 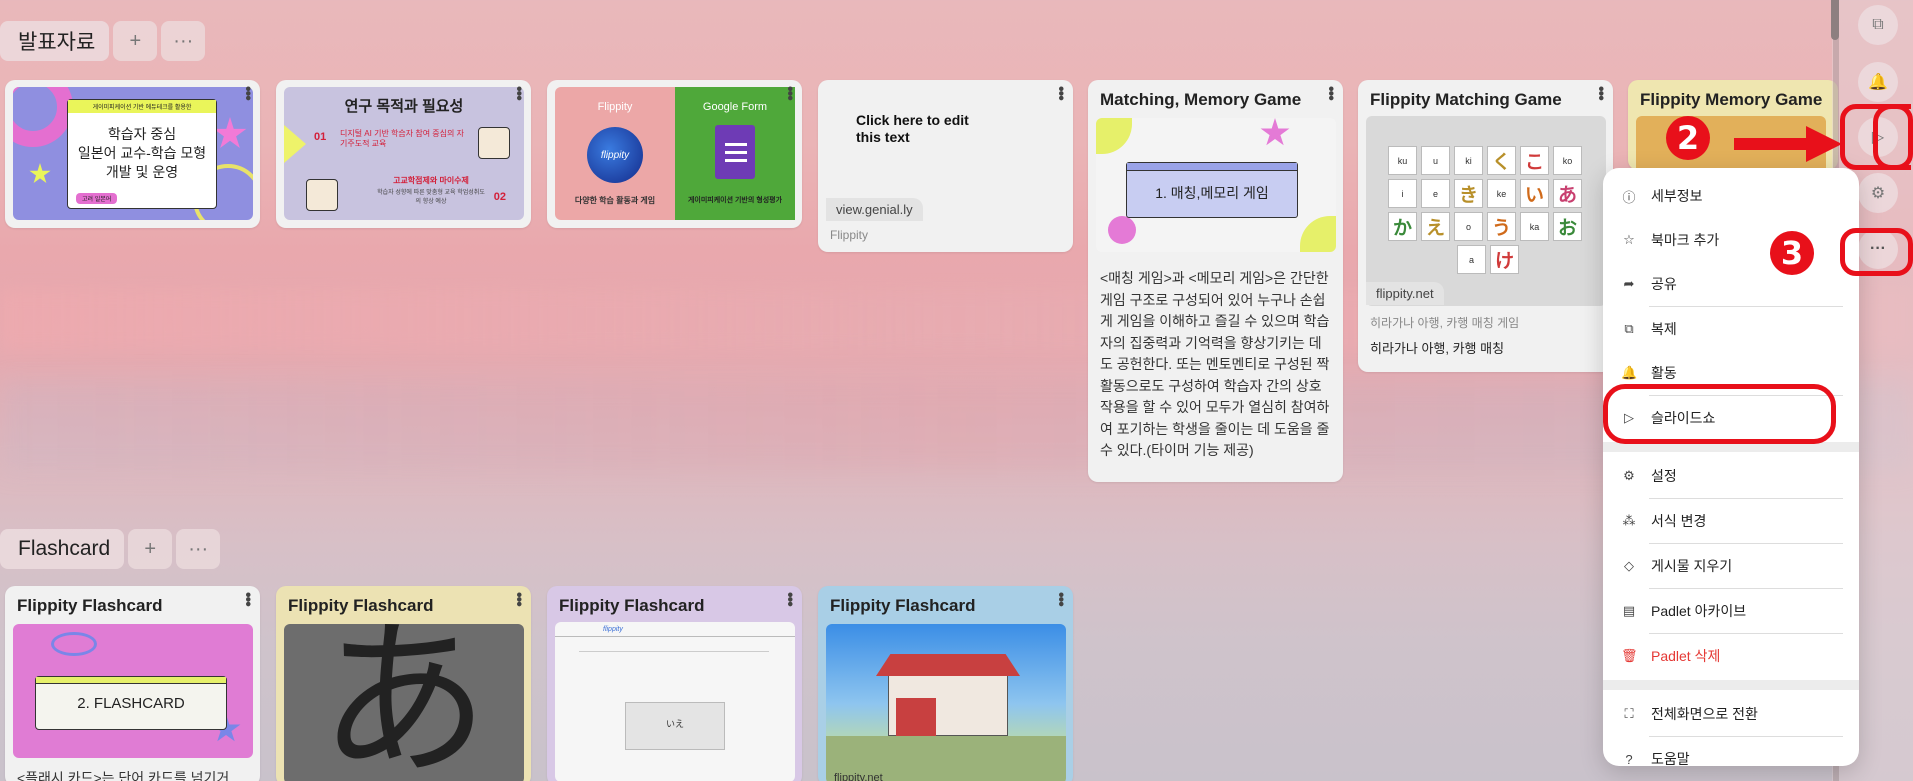 What do you see at coordinates (1704, 714) in the screenshot?
I see `menu-item-label: 전체화면으로 전환` at bounding box center [1704, 714].